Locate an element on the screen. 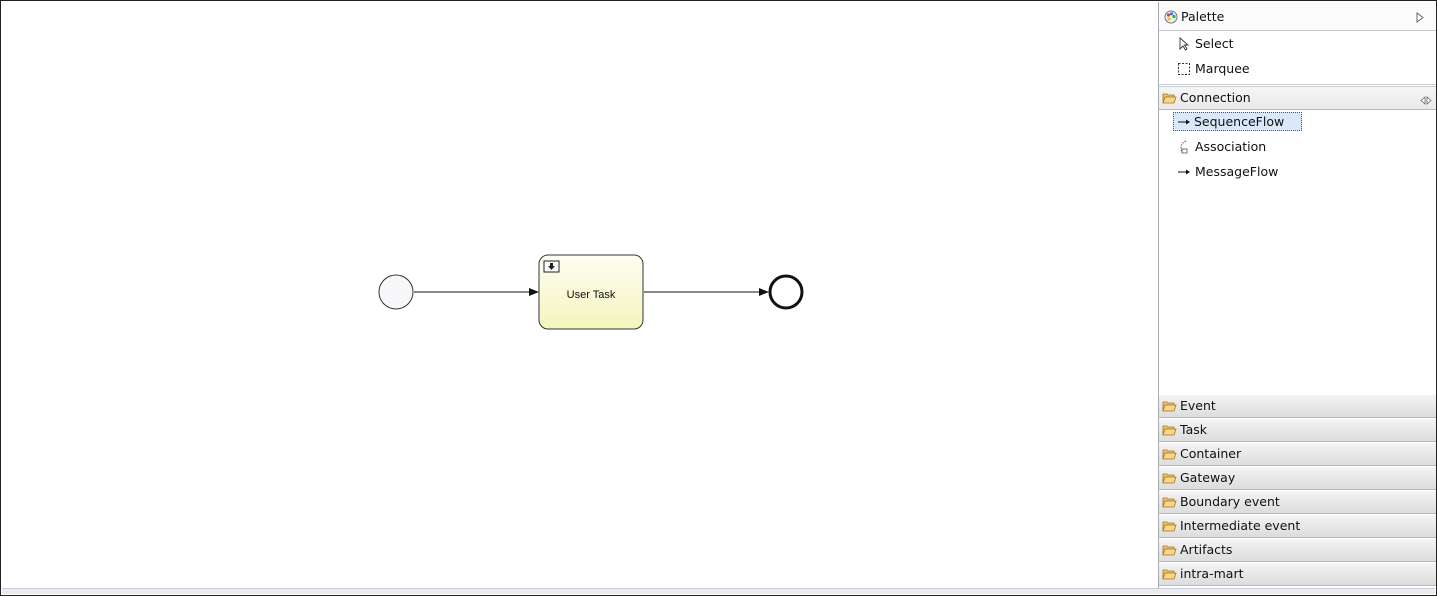 This screenshot has width=1437, height=596. drawer-task: Task is located at coordinates (1297, 430).